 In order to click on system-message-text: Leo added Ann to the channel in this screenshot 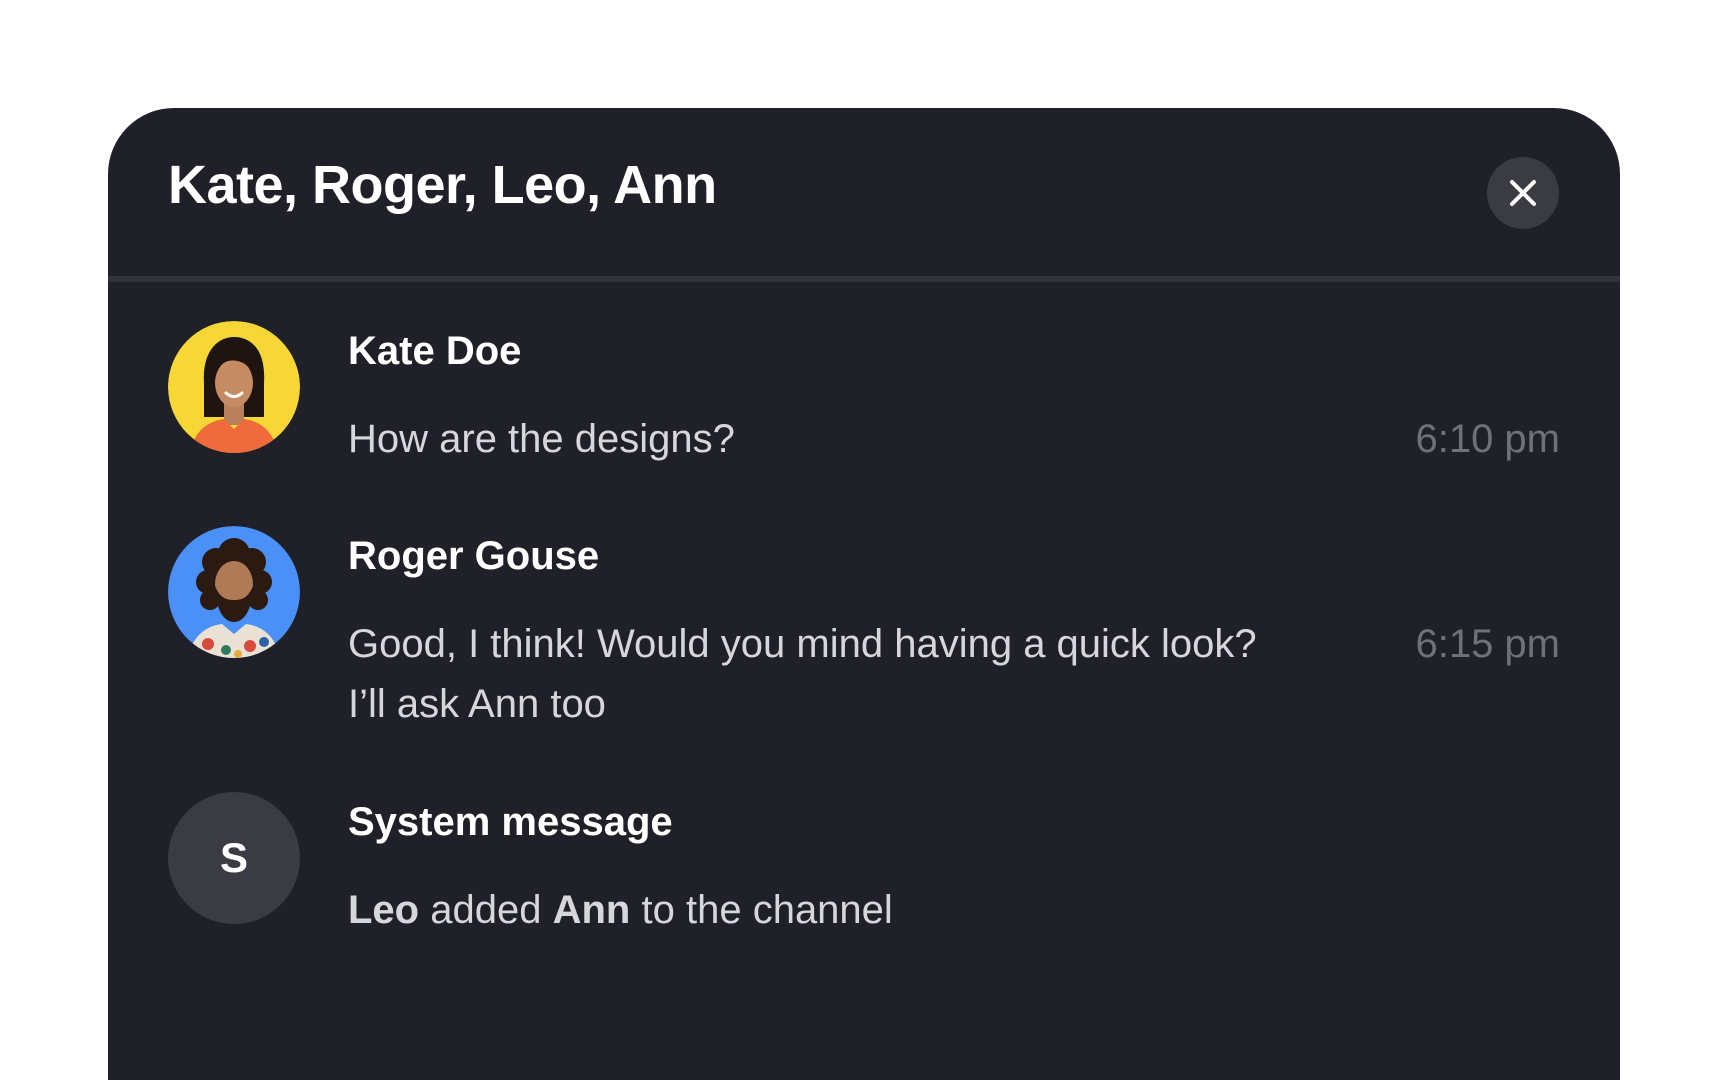, I will do `click(823, 910)`.